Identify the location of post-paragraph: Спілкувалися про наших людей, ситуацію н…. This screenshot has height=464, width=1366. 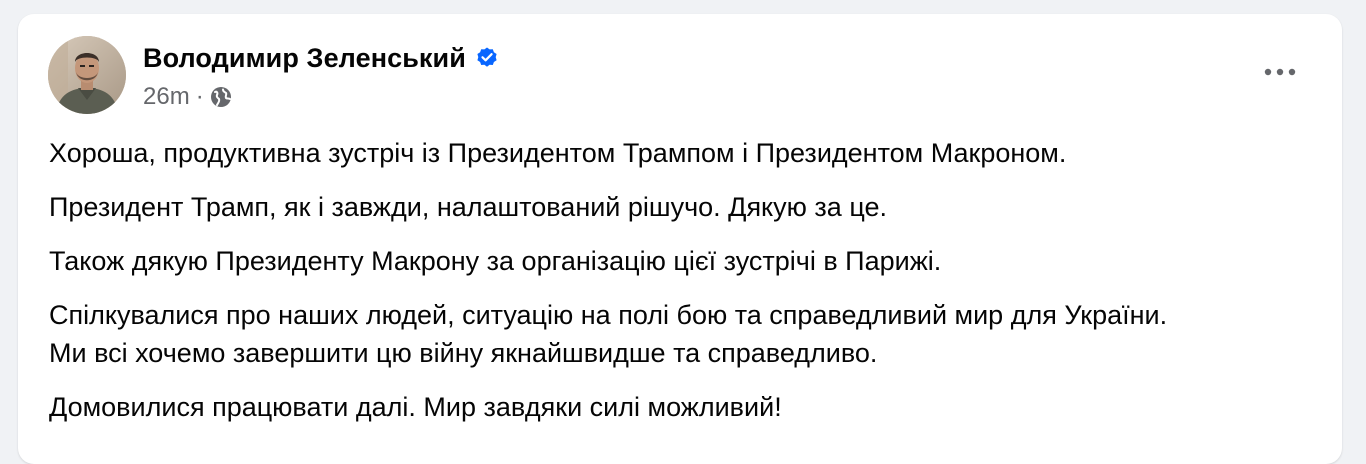
(608, 315).